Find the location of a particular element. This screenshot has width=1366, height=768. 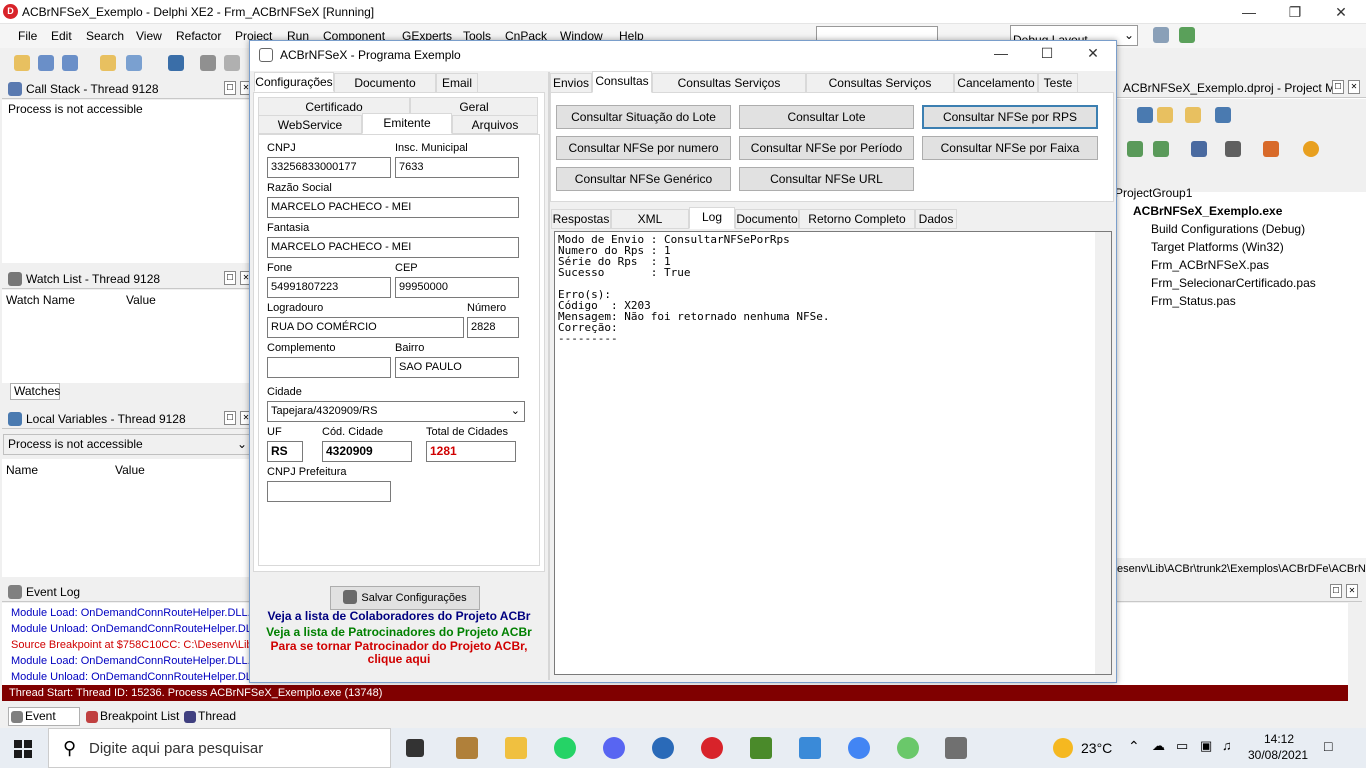

consultar-nfse-url-button: Consultar NFSe URL is located at coordinates (826, 179).